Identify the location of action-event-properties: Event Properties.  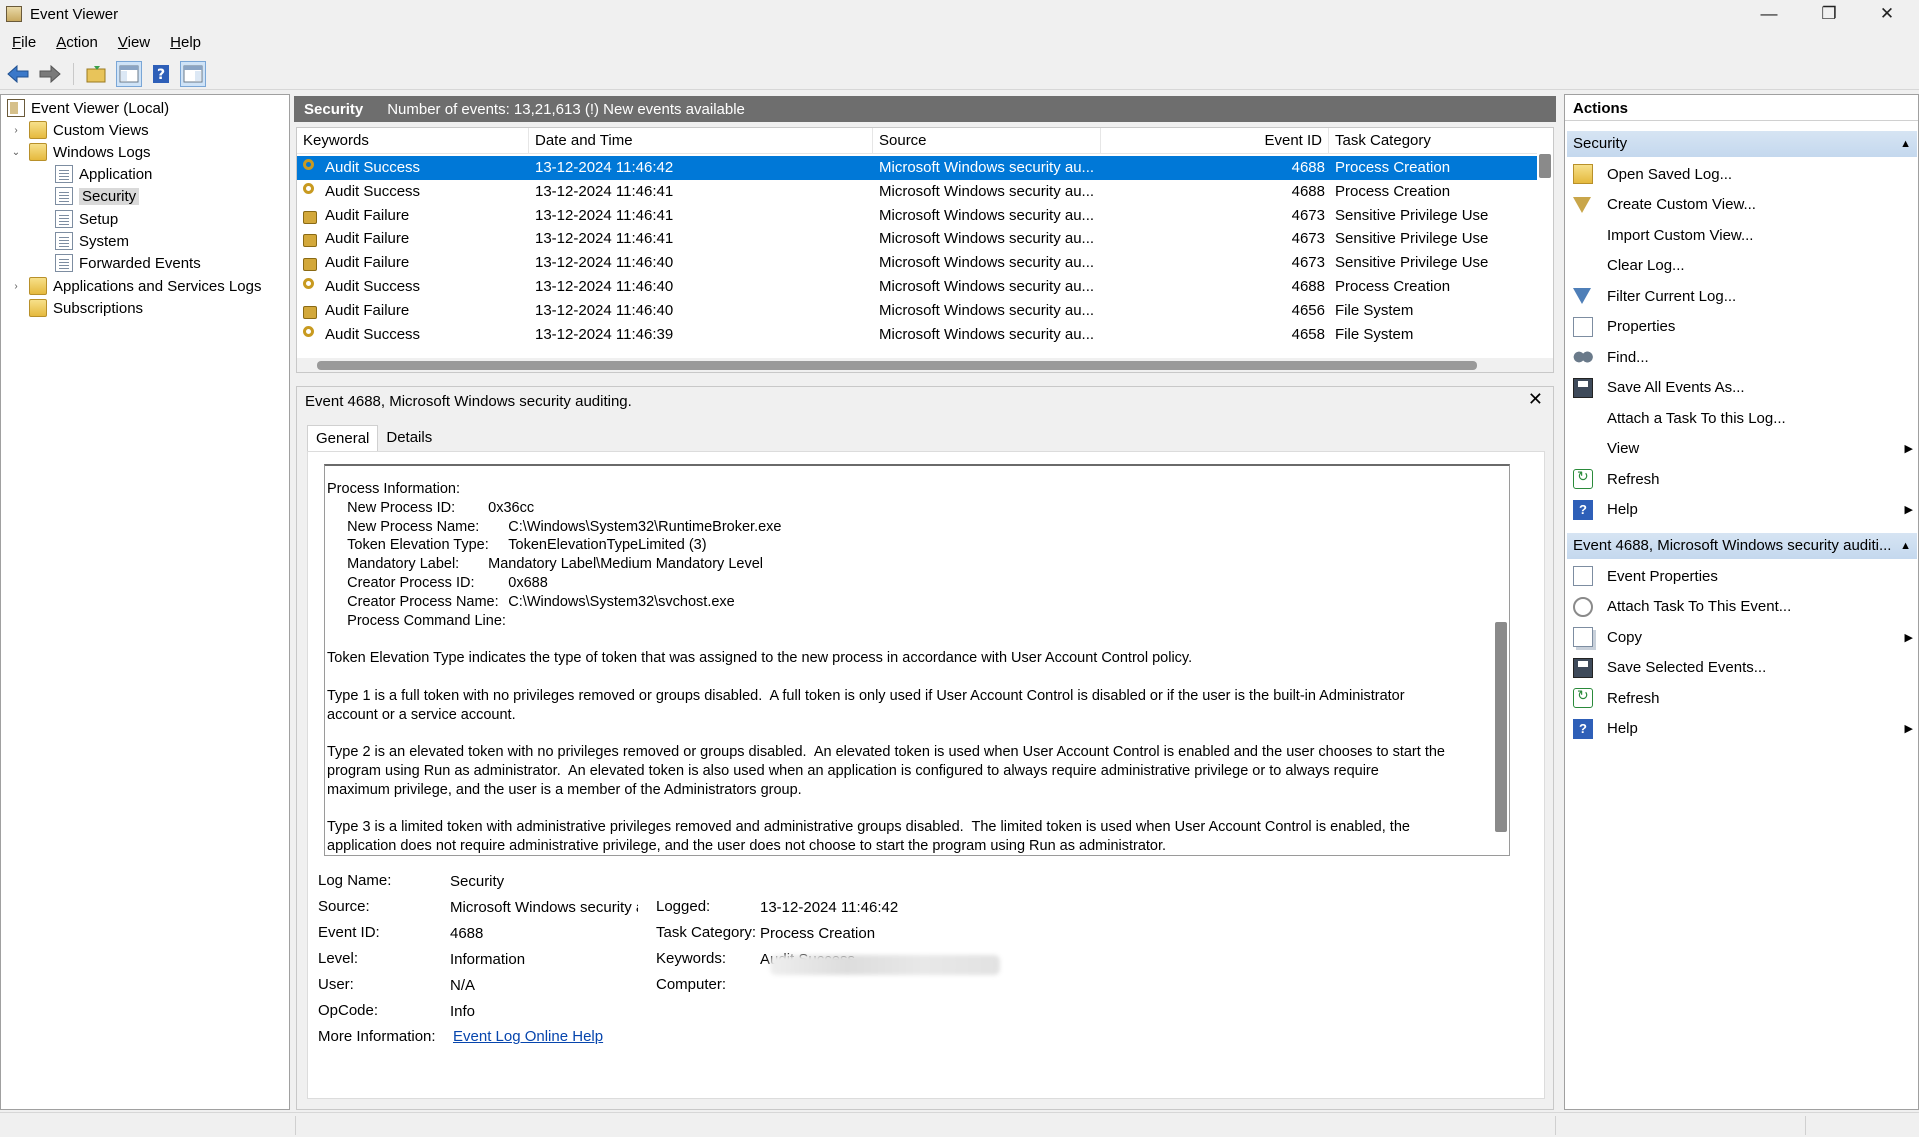
(1743, 576).